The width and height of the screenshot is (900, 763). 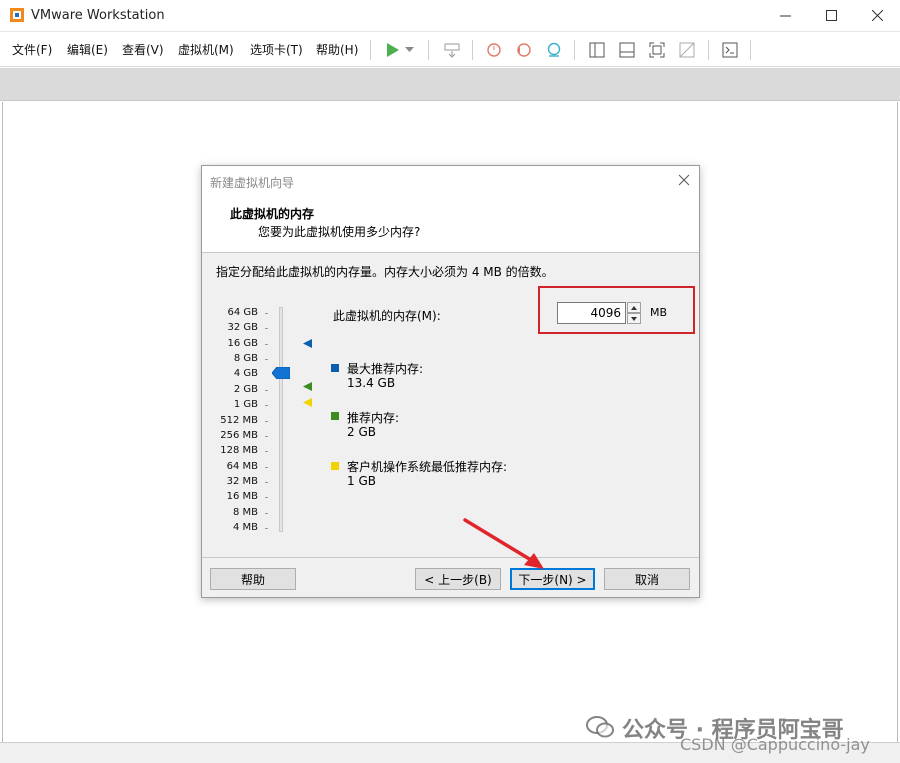 I want to click on memory-slider-thumb, so click(x=281, y=373).